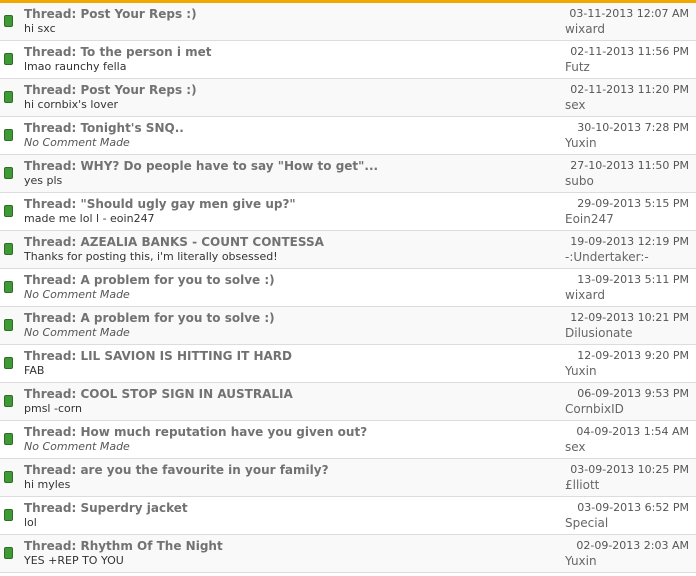 The width and height of the screenshot is (696, 576). I want to click on reputation-comment: FAB, so click(34, 370).